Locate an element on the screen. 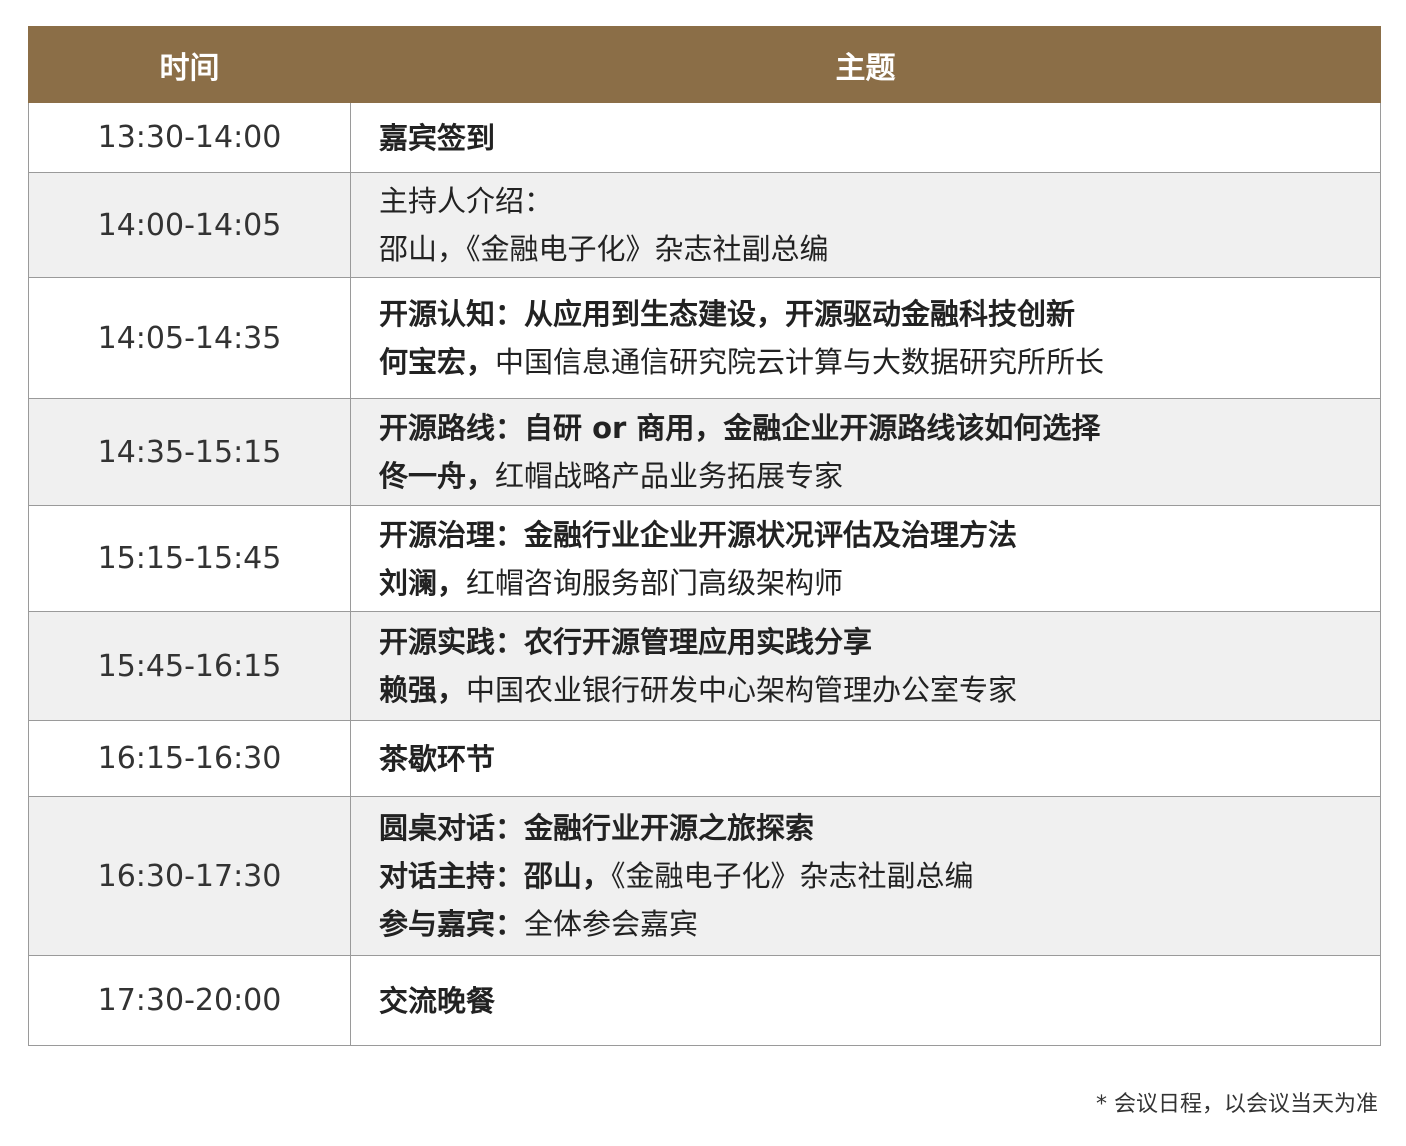  topic-text: 邵山，《金融电子化》杂志社副总编 is located at coordinates (604, 249).